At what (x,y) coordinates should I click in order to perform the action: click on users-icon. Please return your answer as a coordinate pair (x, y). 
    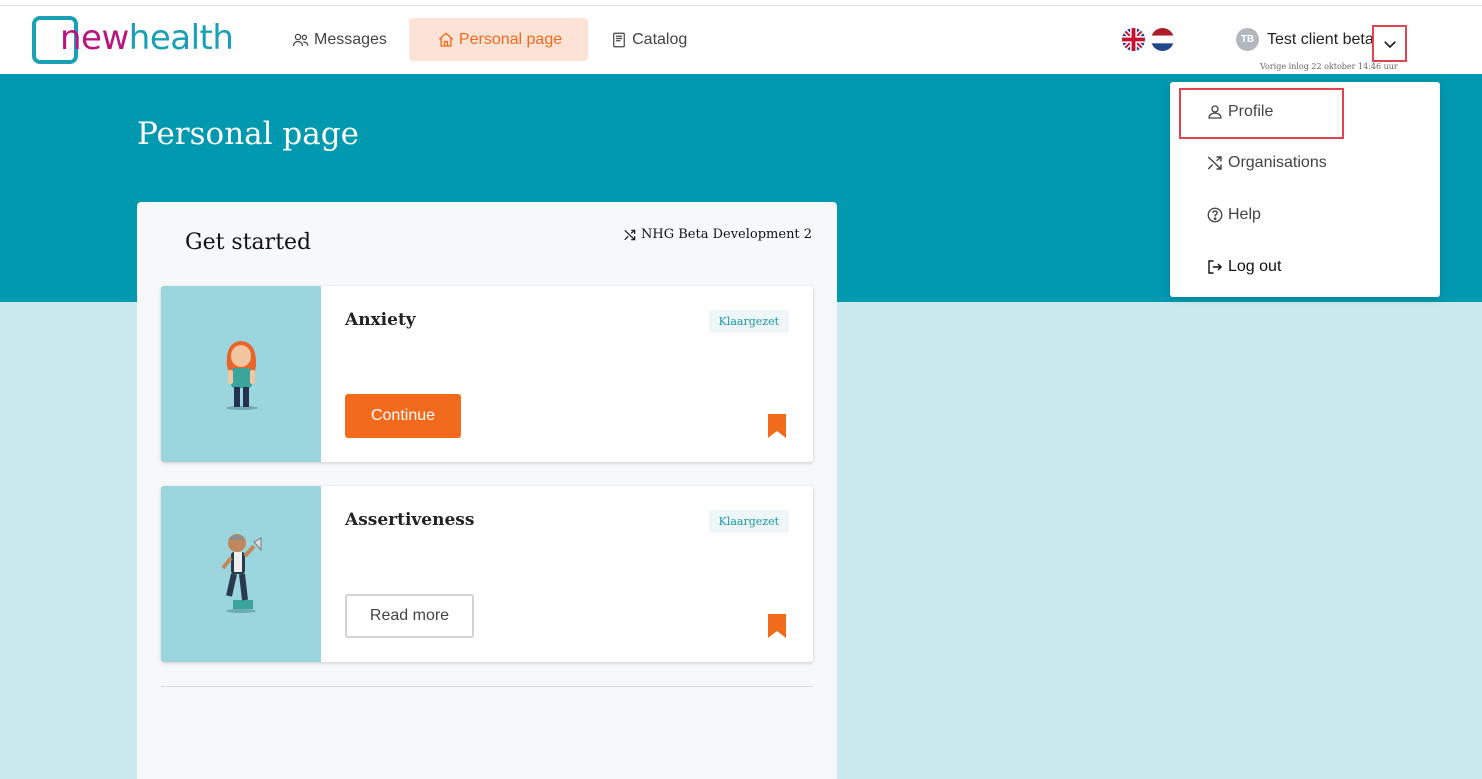
    Looking at the image, I should click on (300, 39).